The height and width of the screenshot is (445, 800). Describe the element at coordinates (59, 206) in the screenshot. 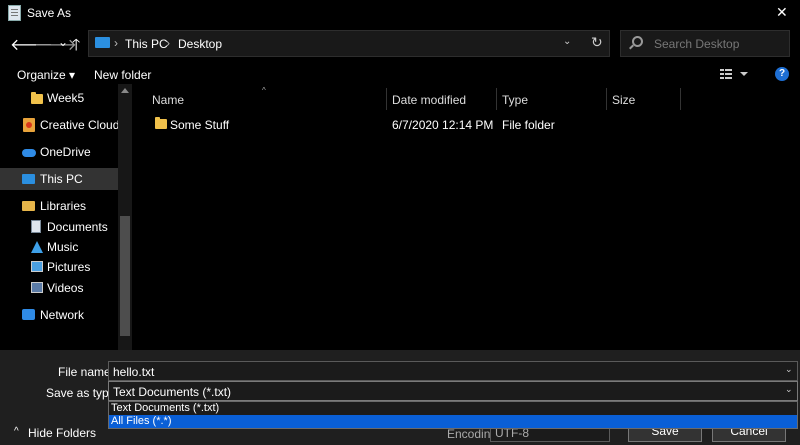

I see `sidebar-item-libraries: Libraries` at that location.